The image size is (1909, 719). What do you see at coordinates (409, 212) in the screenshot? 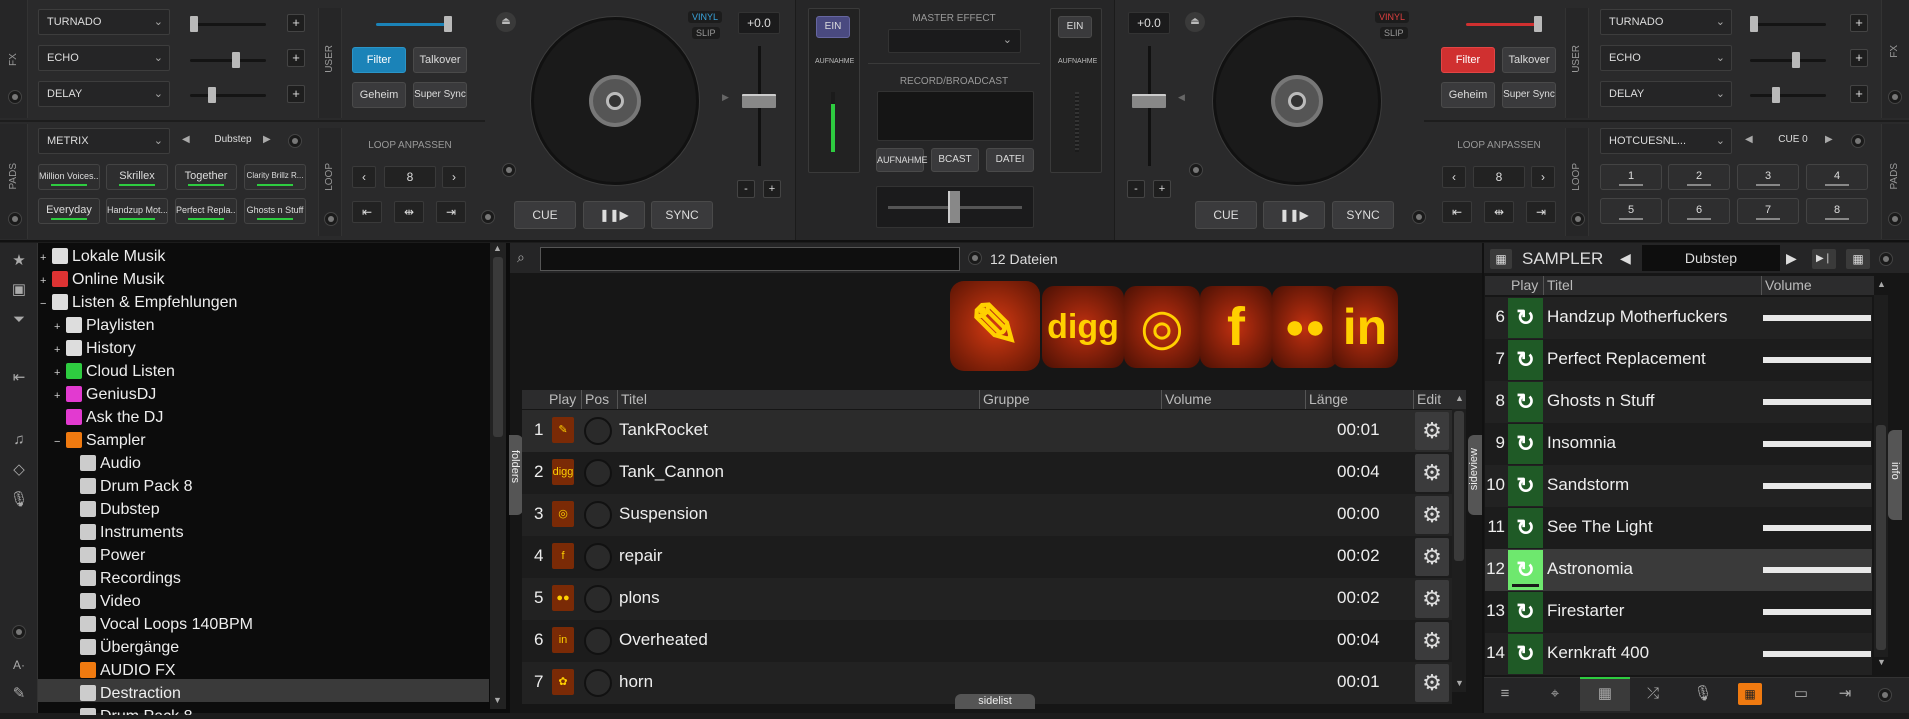
I see `left-loop-toggle: ⇹` at bounding box center [409, 212].